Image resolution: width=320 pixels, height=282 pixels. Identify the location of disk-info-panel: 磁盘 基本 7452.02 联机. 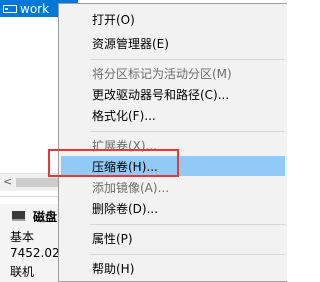
(30, 243).